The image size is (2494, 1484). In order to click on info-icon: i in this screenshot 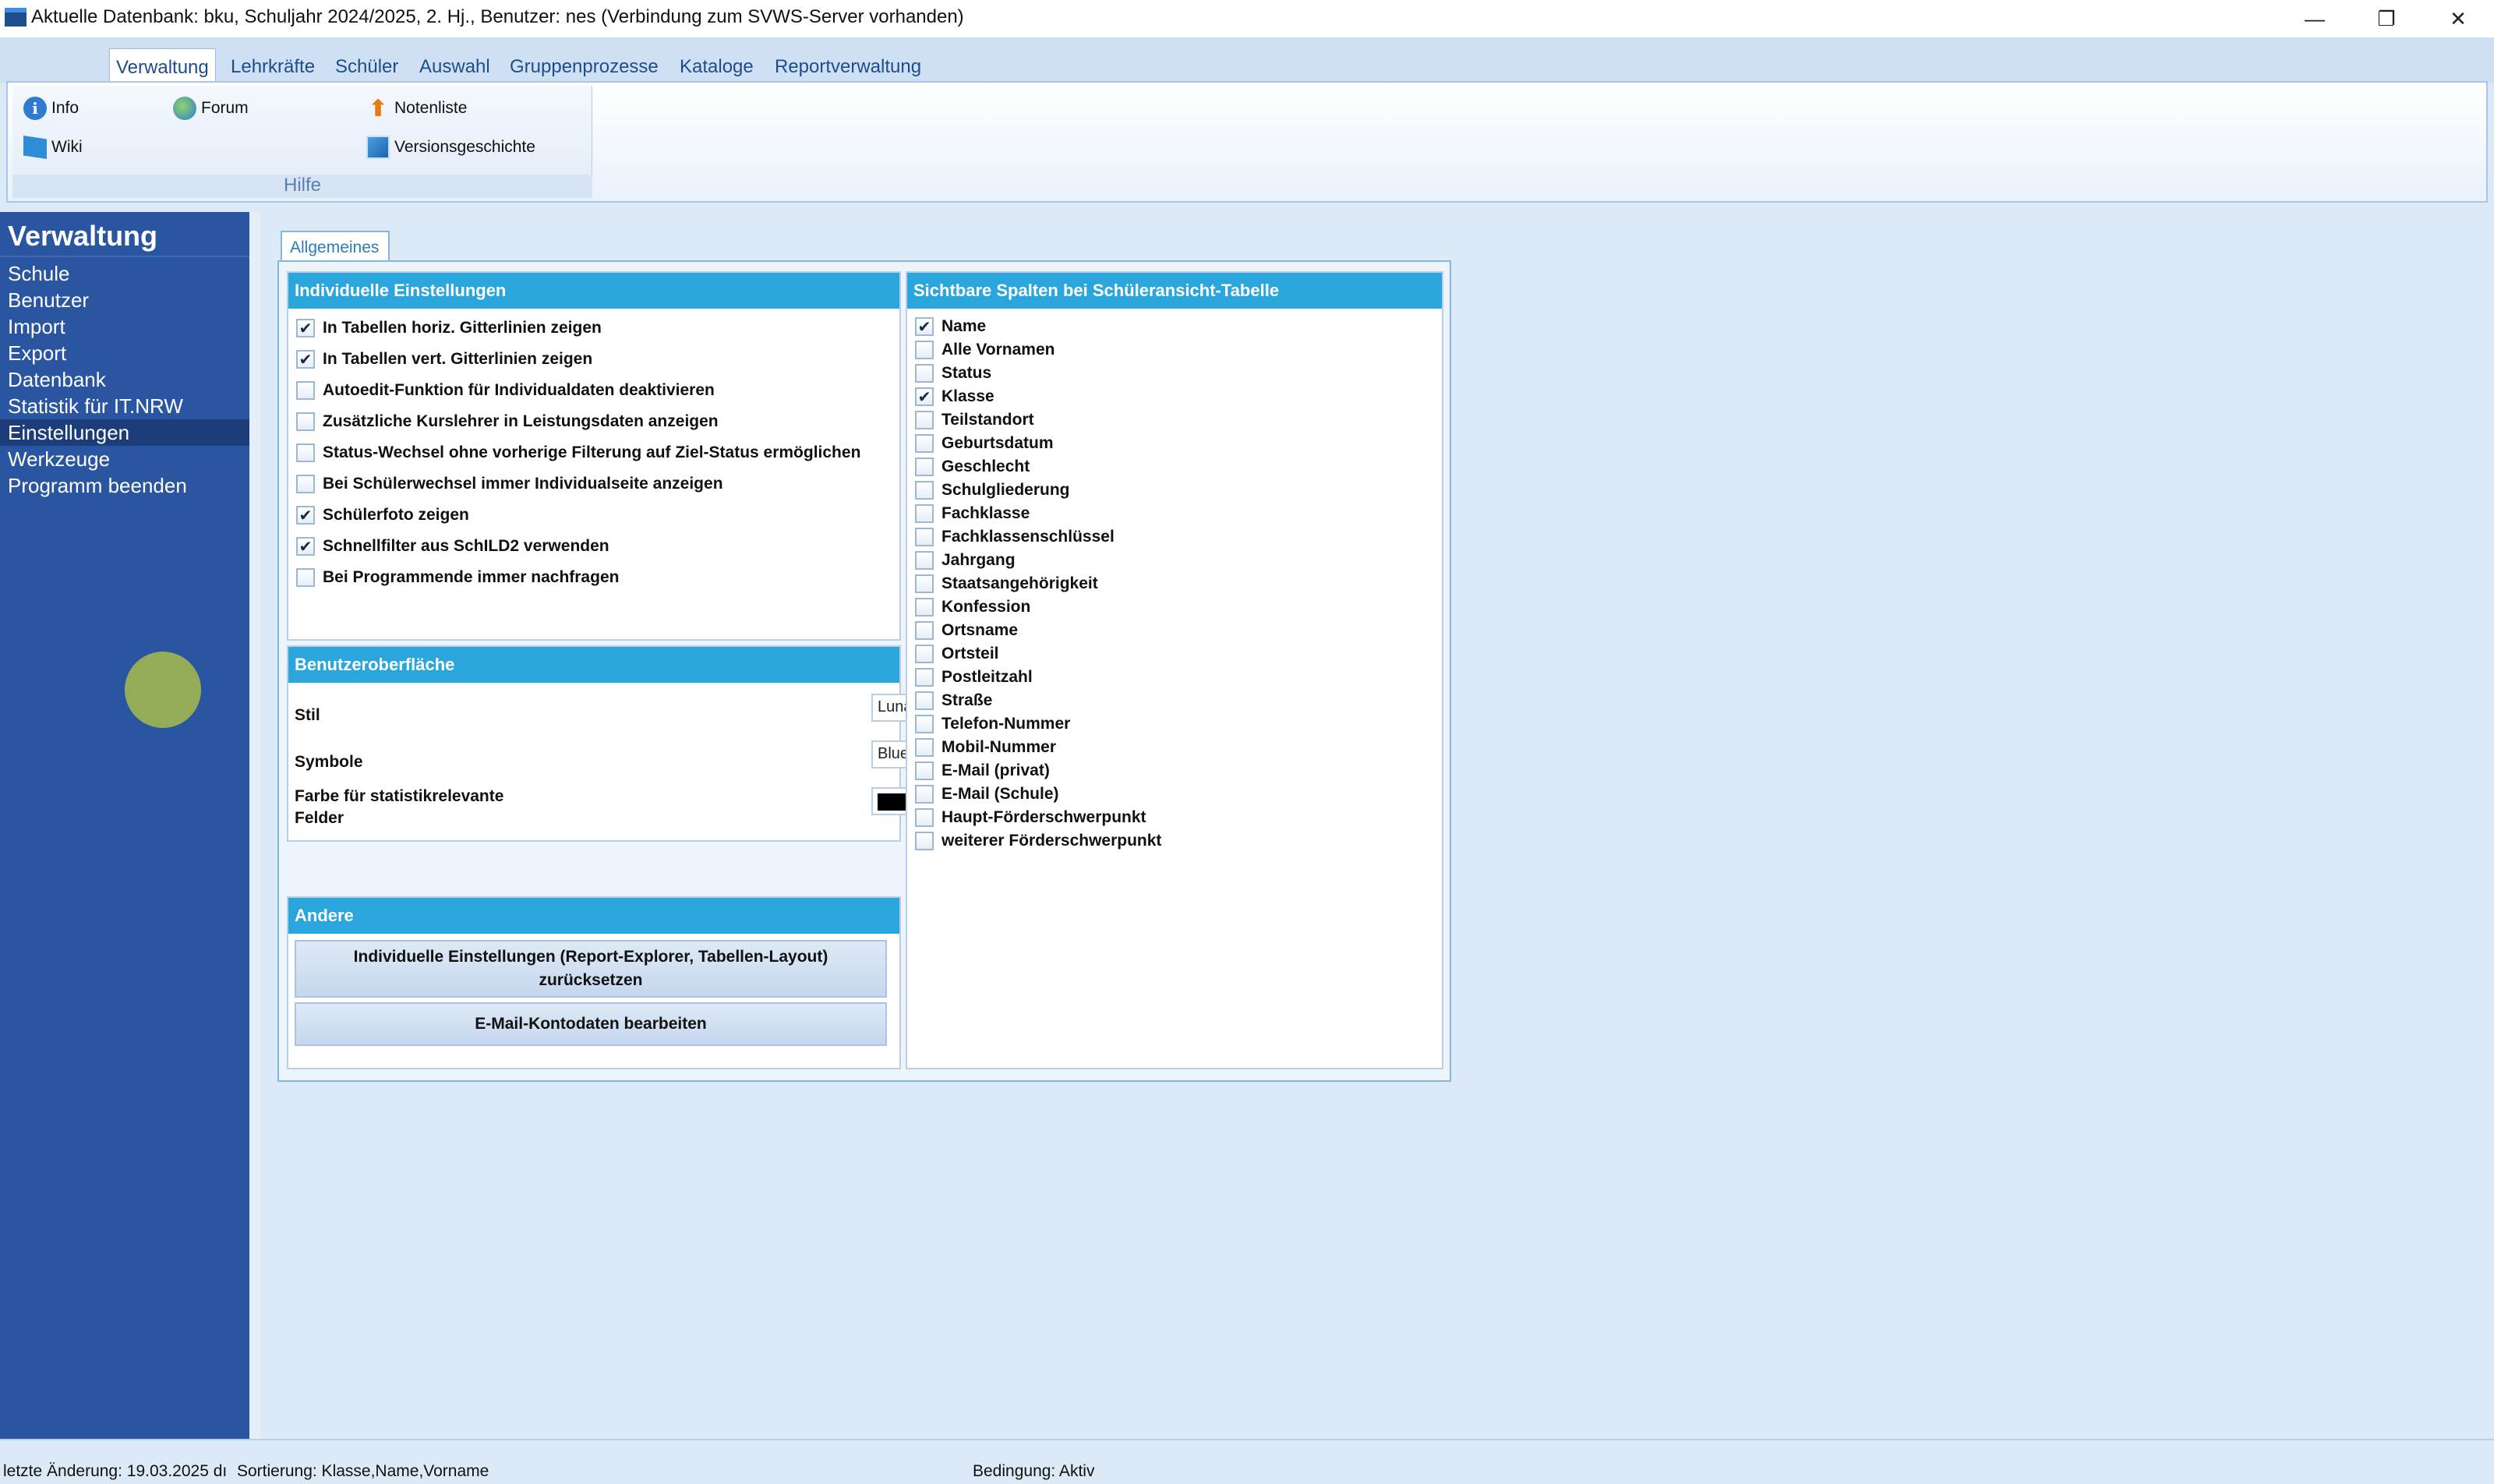, I will do `click(35, 108)`.